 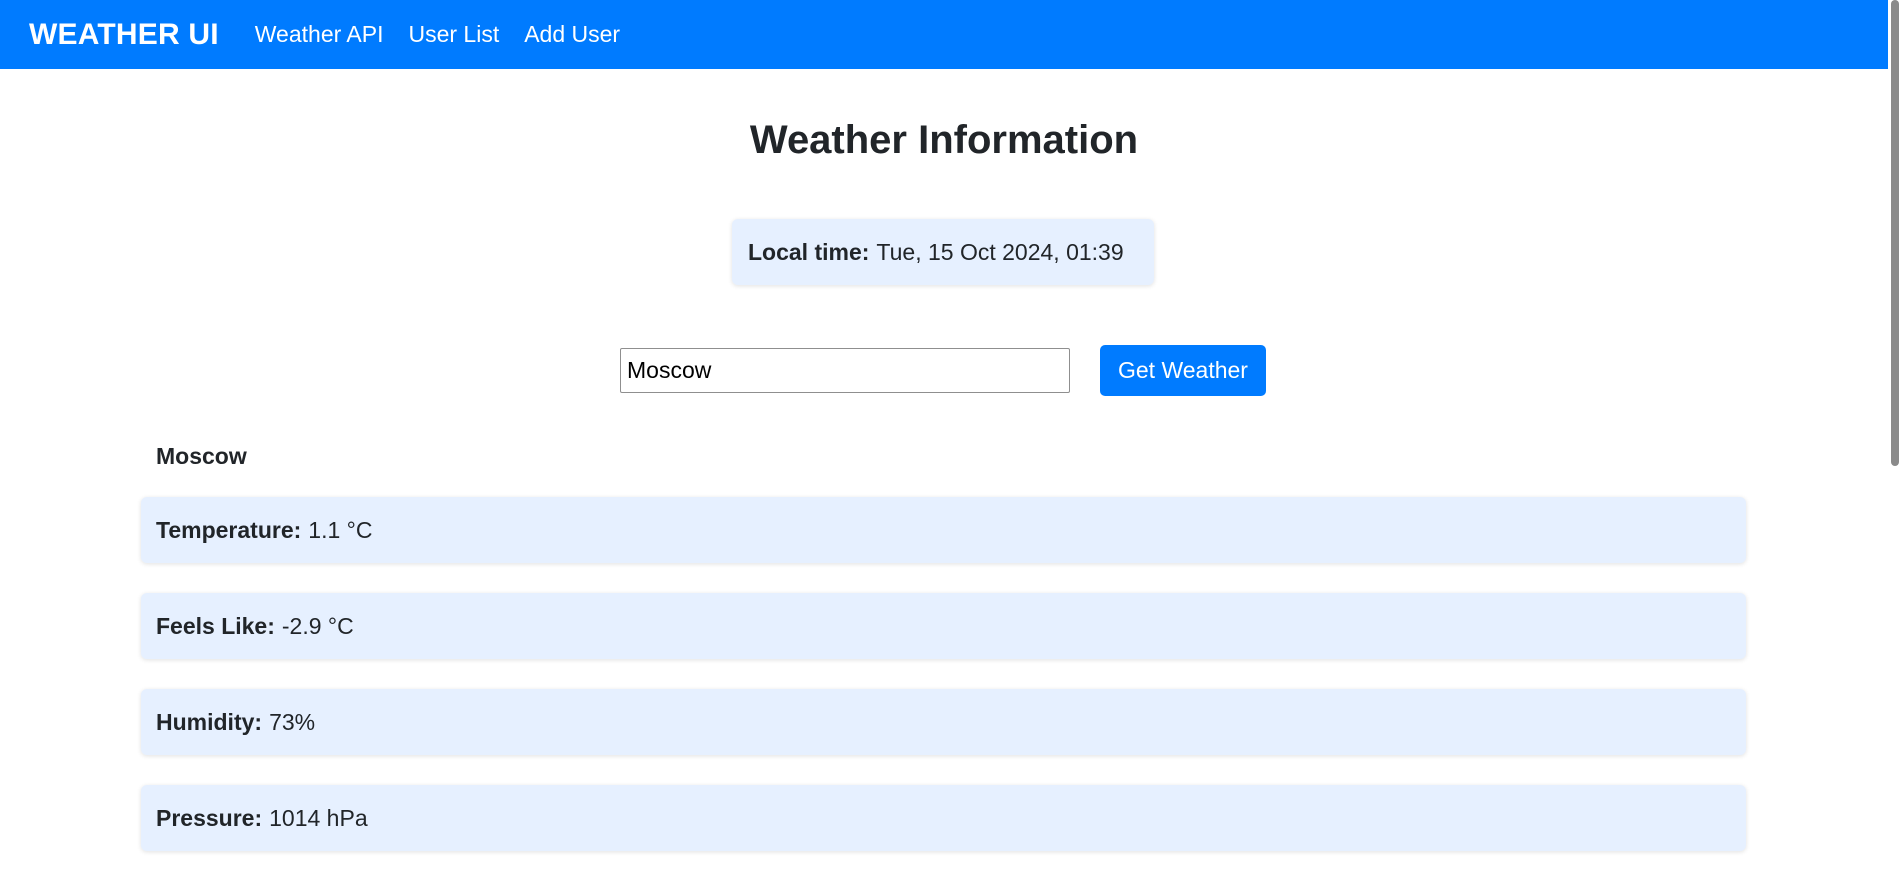 What do you see at coordinates (1000, 251) in the screenshot?
I see `local-time-value: Tue, 15 Oct 2024, 01:39` at bounding box center [1000, 251].